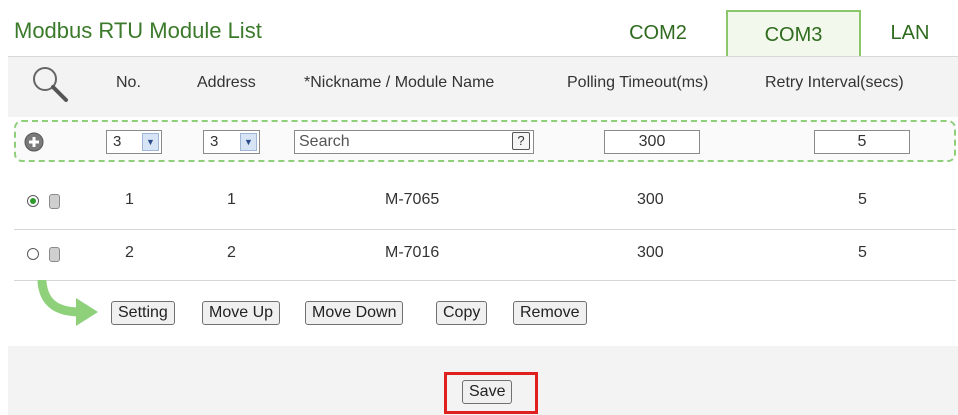 The height and width of the screenshot is (415, 958). I want to click on module-address: 1, so click(231, 199).